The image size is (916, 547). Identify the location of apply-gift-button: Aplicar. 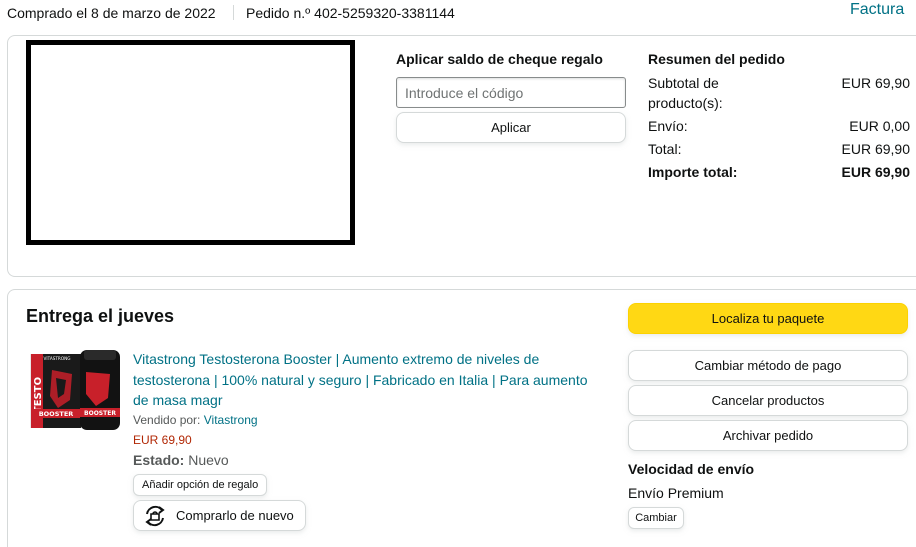
(511, 127).